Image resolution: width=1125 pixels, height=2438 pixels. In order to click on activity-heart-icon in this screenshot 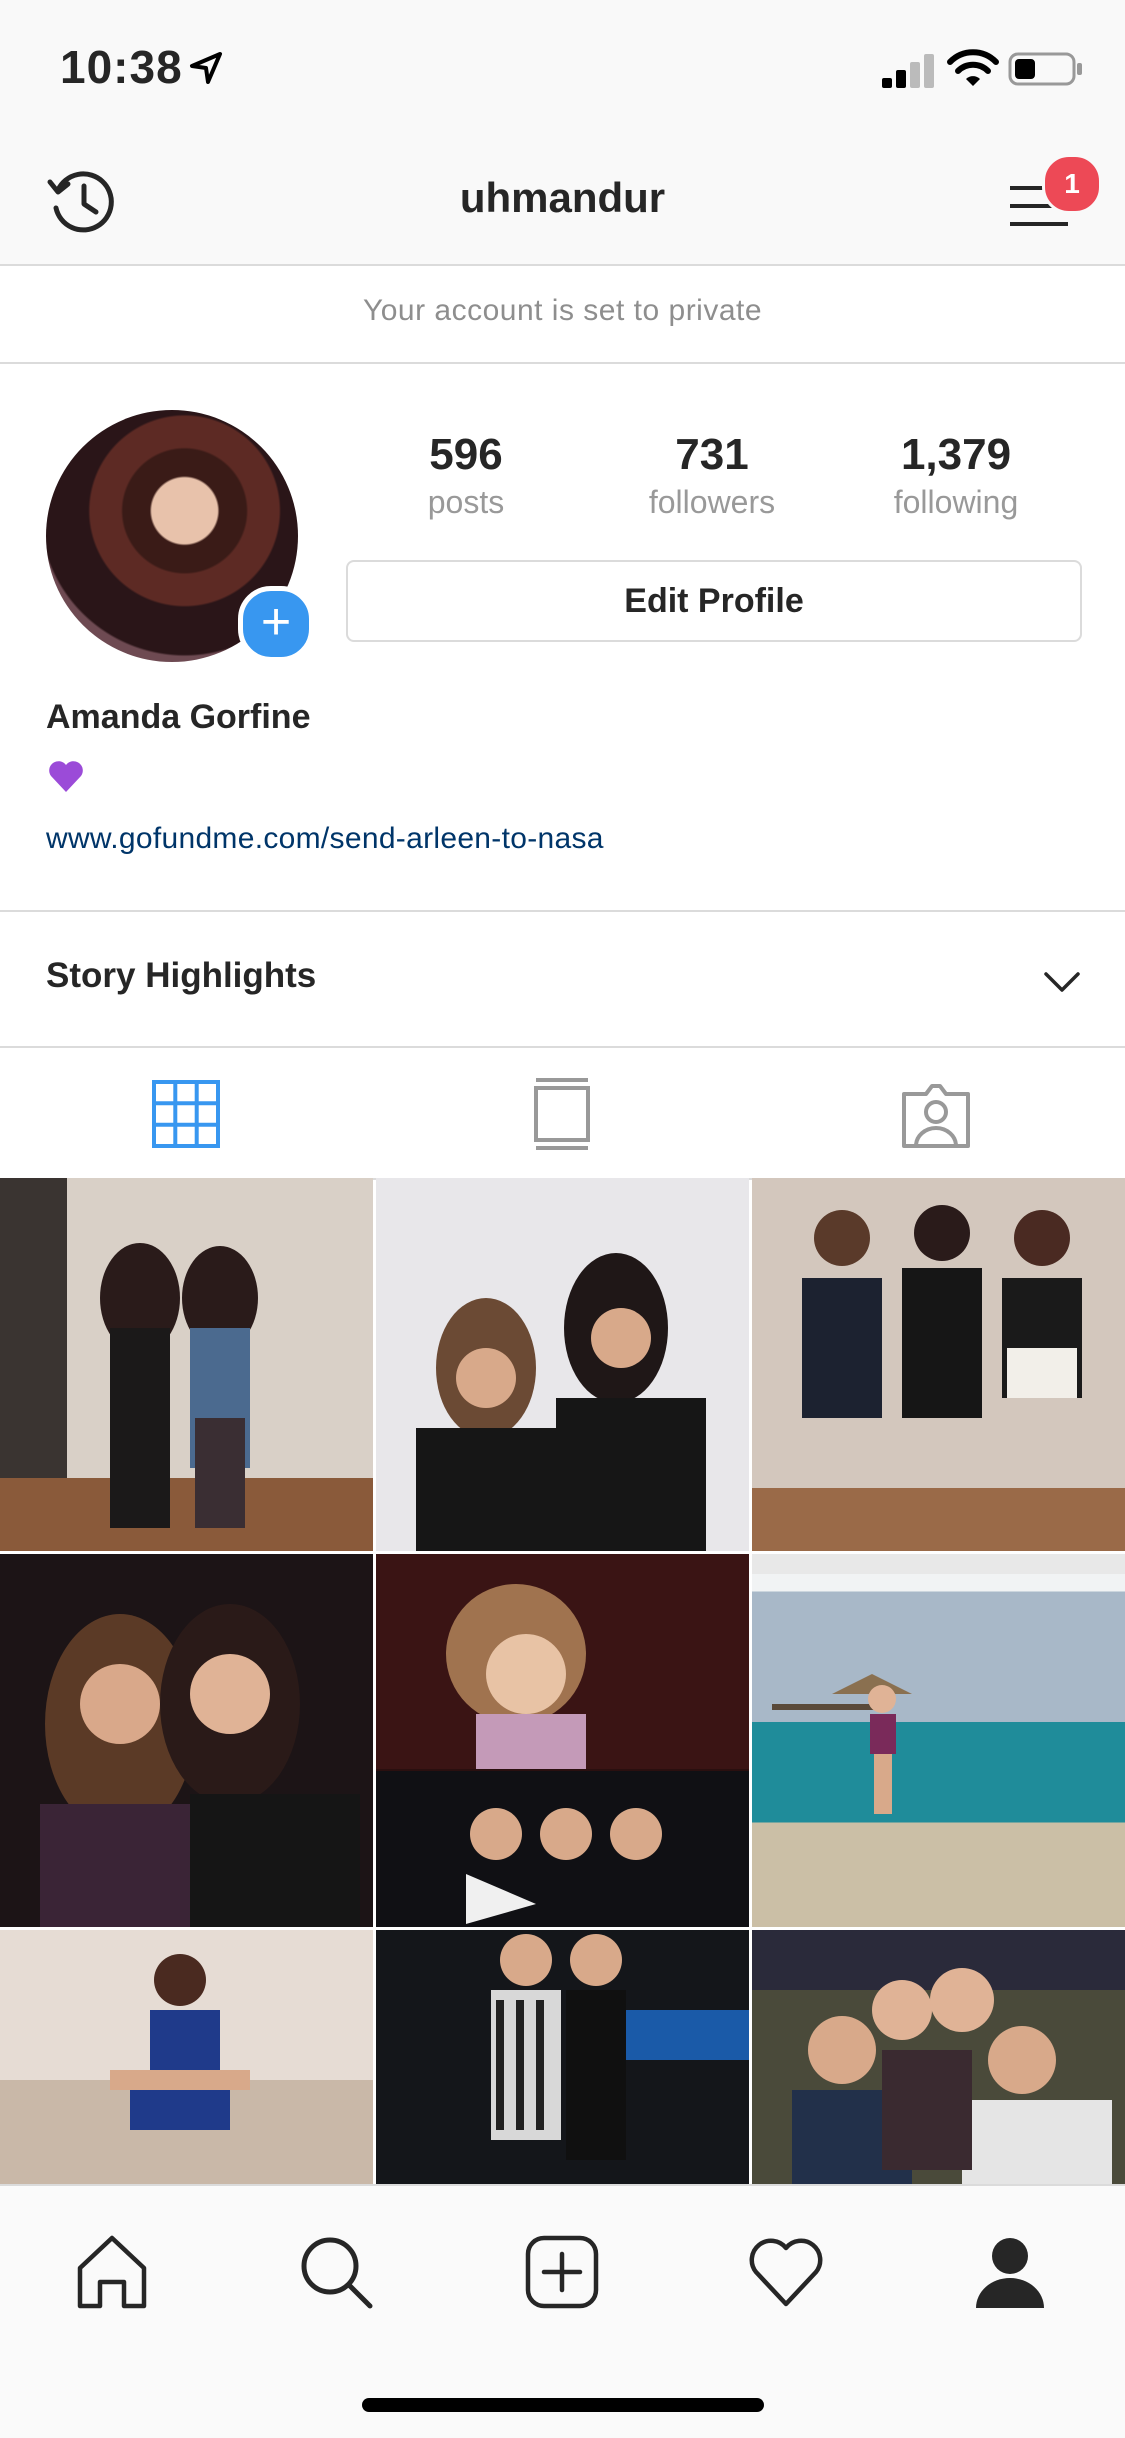, I will do `click(786, 2272)`.